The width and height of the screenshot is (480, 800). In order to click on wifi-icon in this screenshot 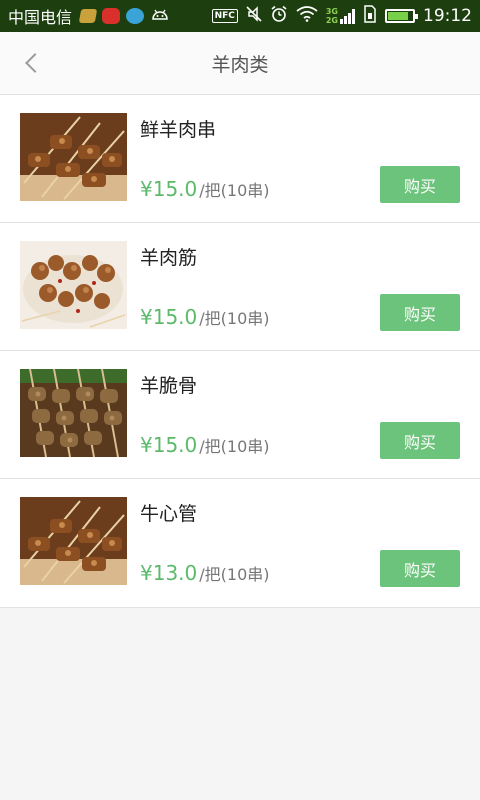, I will do `click(307, 16)`.